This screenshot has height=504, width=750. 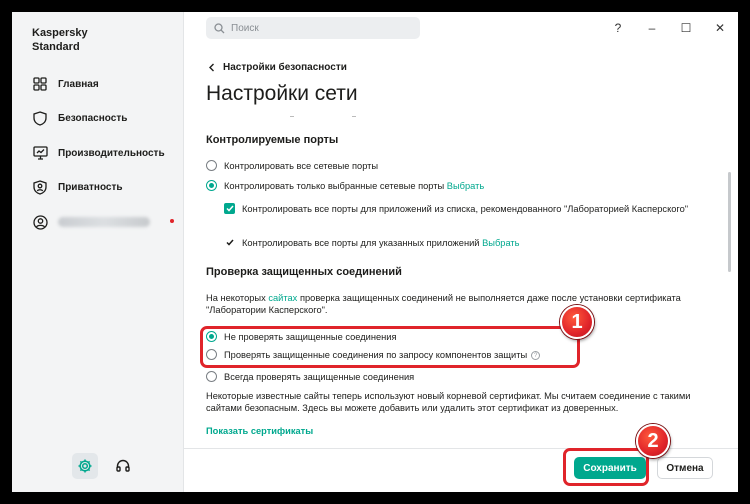 What do you see at coordinates (211, 185) in the screenshot?
I see `radio-selected-ports` at bounding box center [211, 185].